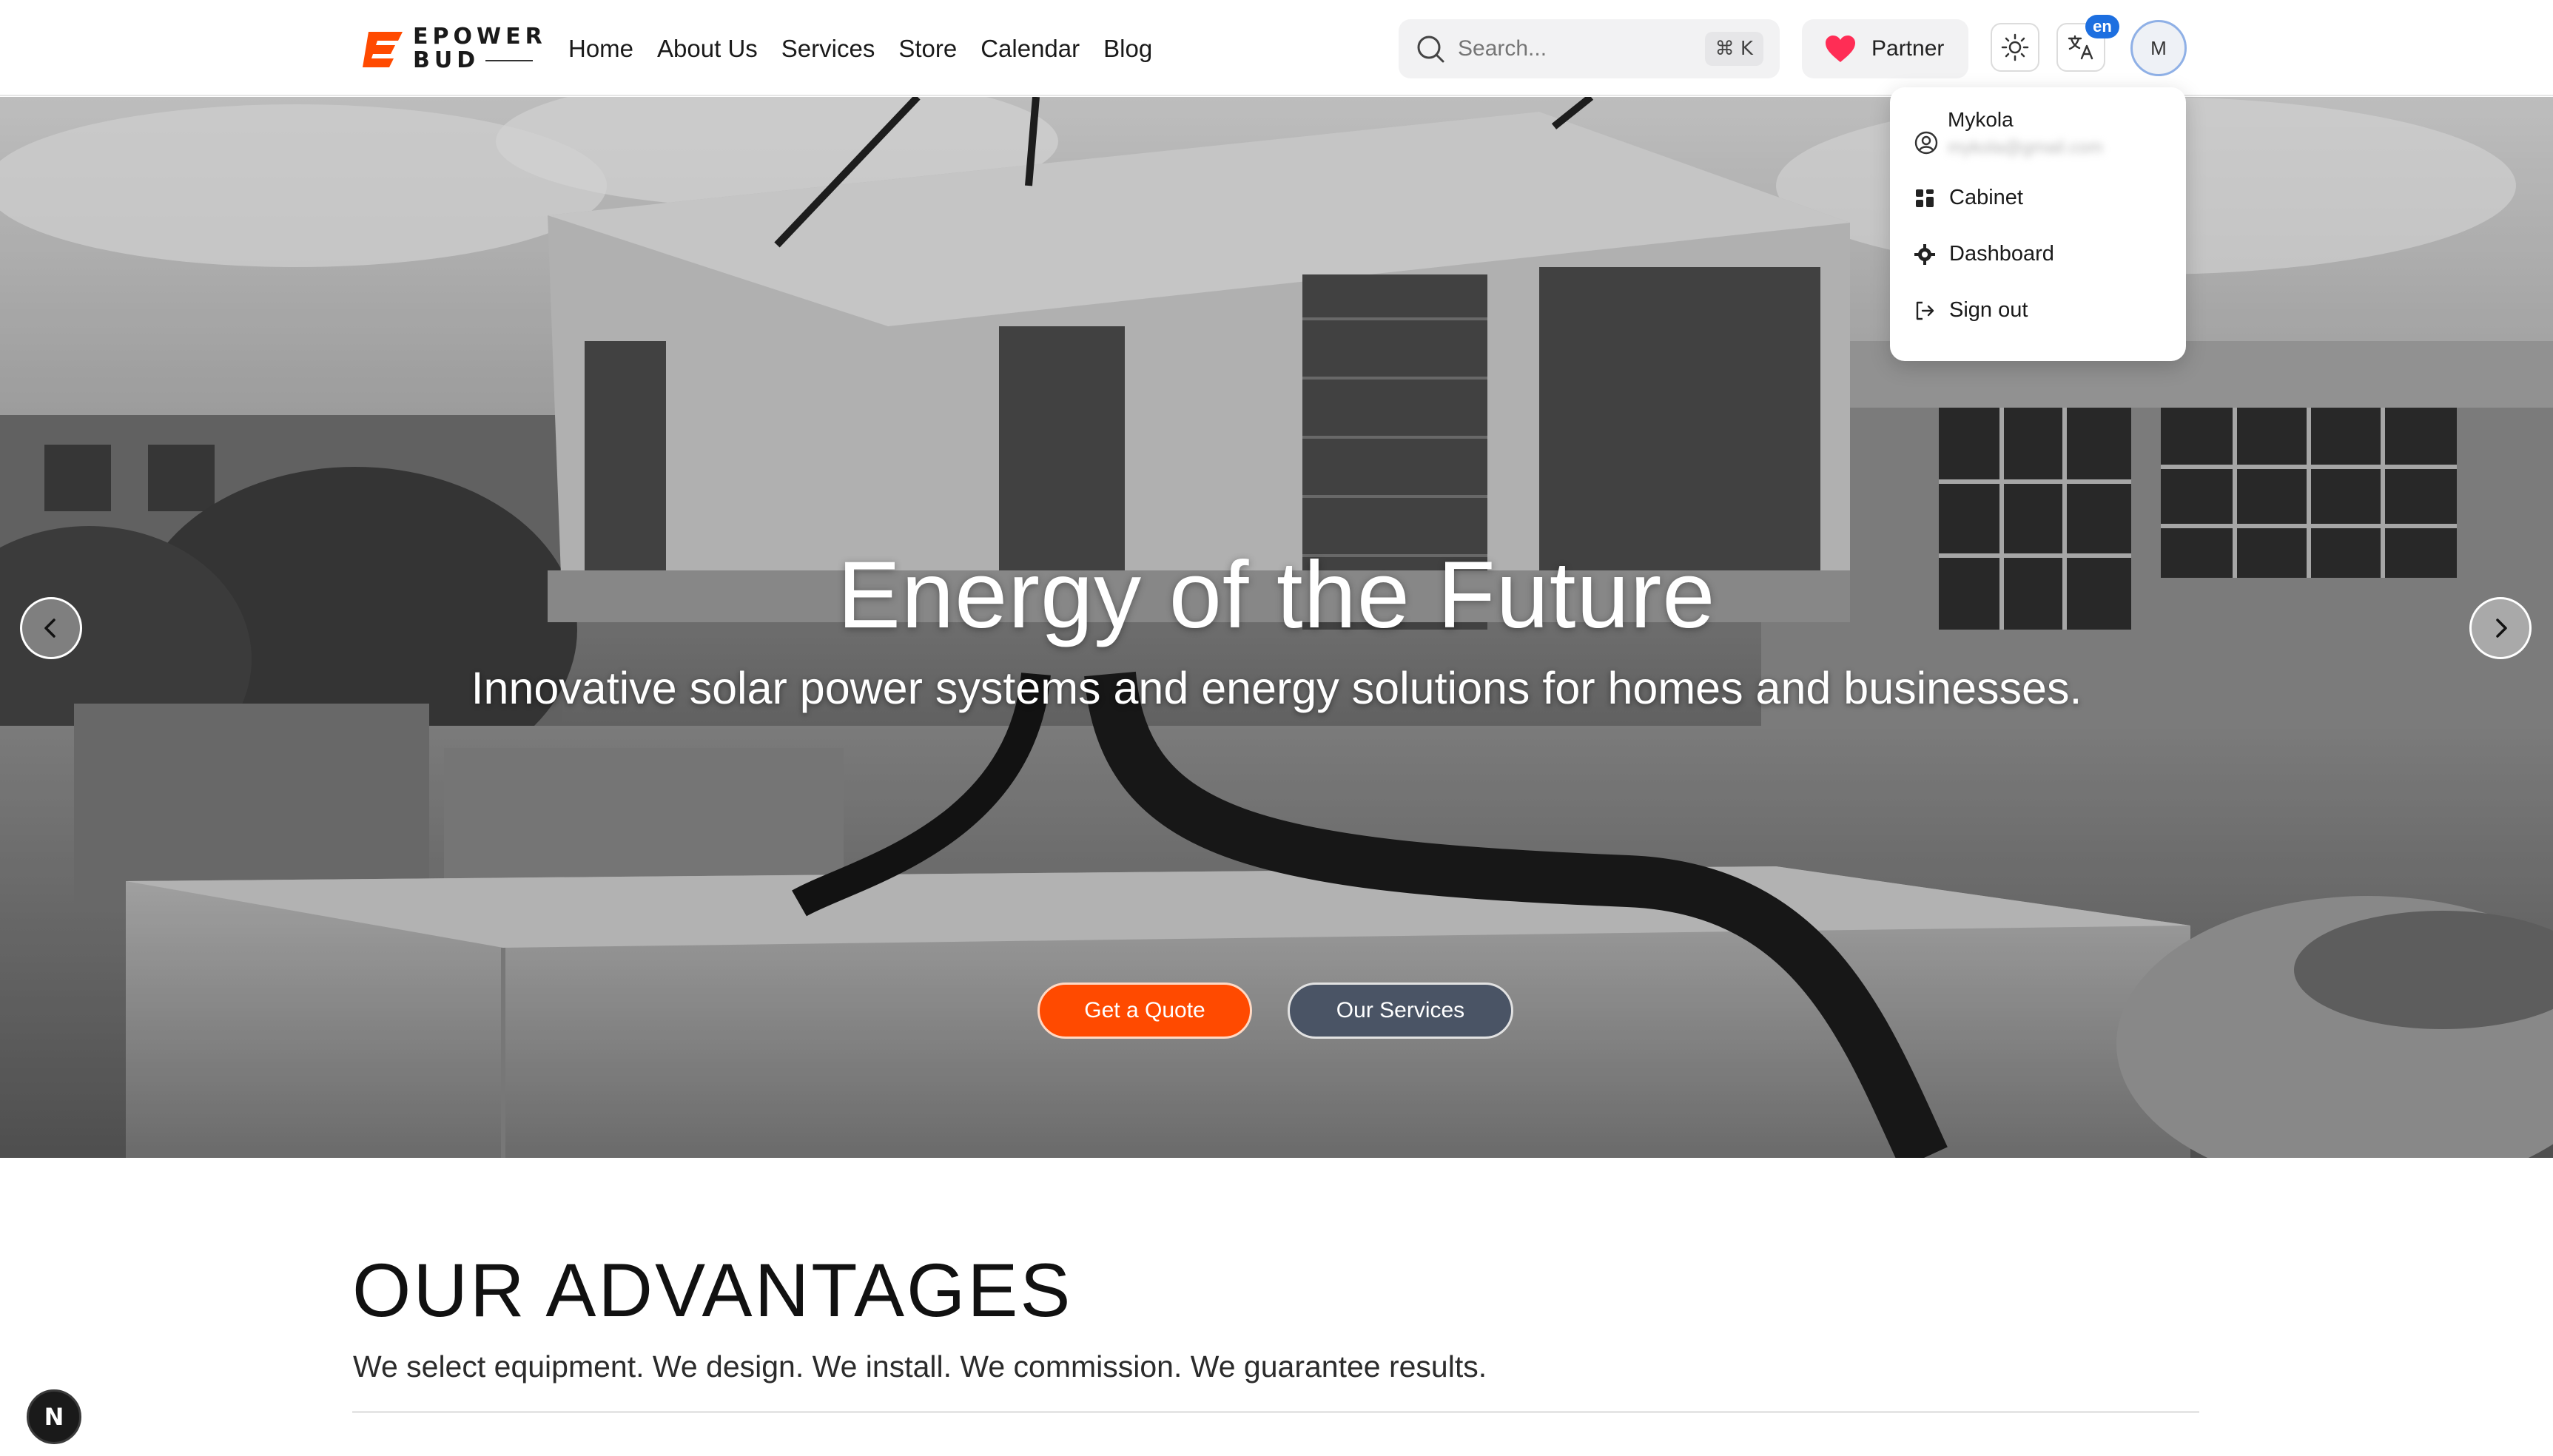 This screenshot has height=1456, width=2553. Describe the element at coordinates (480, 37) in the screenshot. I see `logo-line-1: EPOWER` at that location.